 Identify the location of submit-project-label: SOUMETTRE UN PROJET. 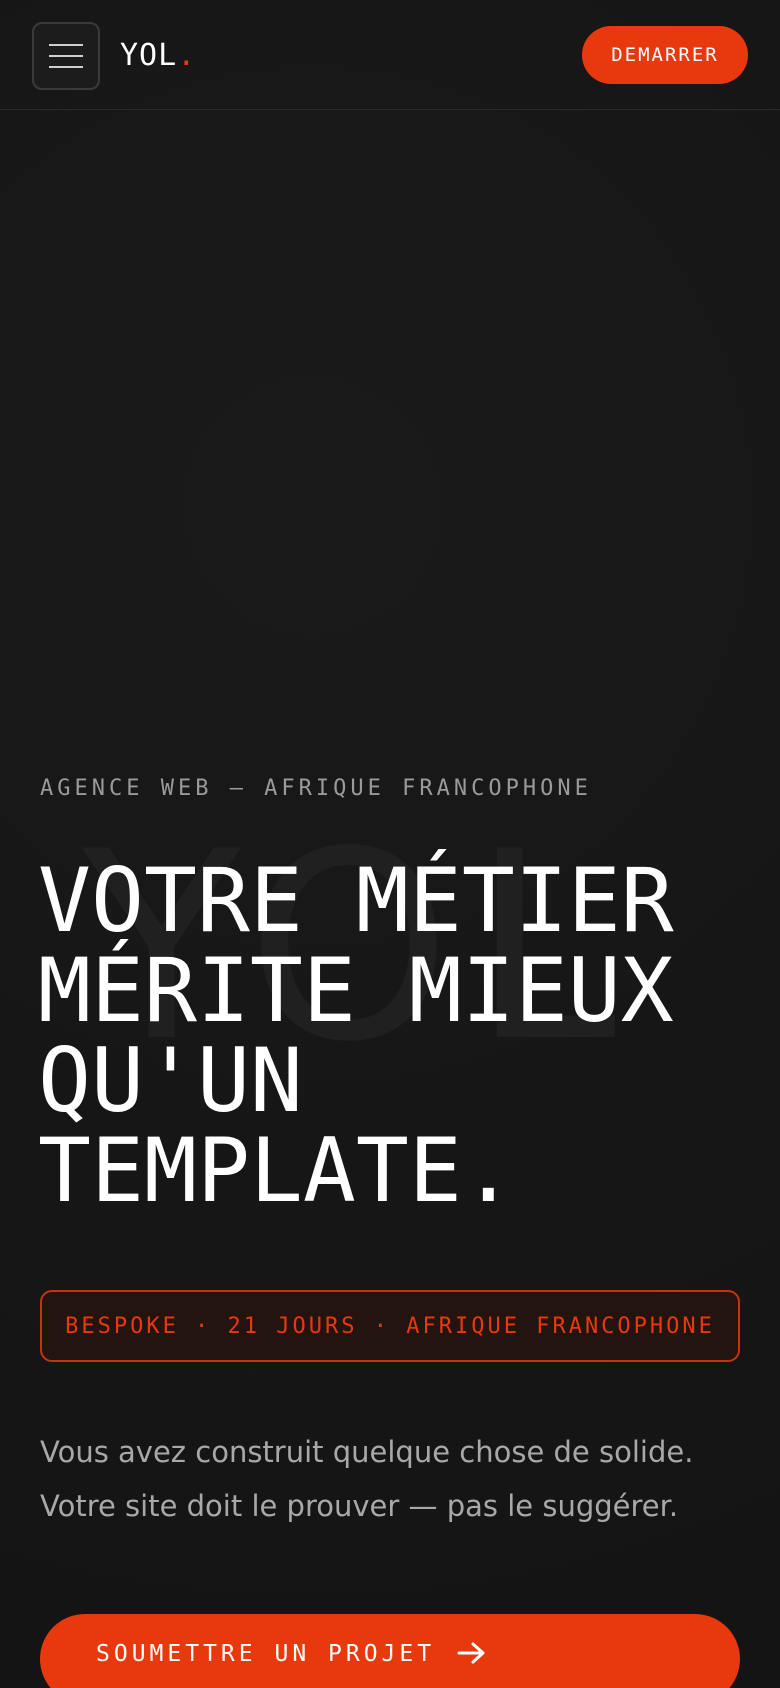
(266, 1654).